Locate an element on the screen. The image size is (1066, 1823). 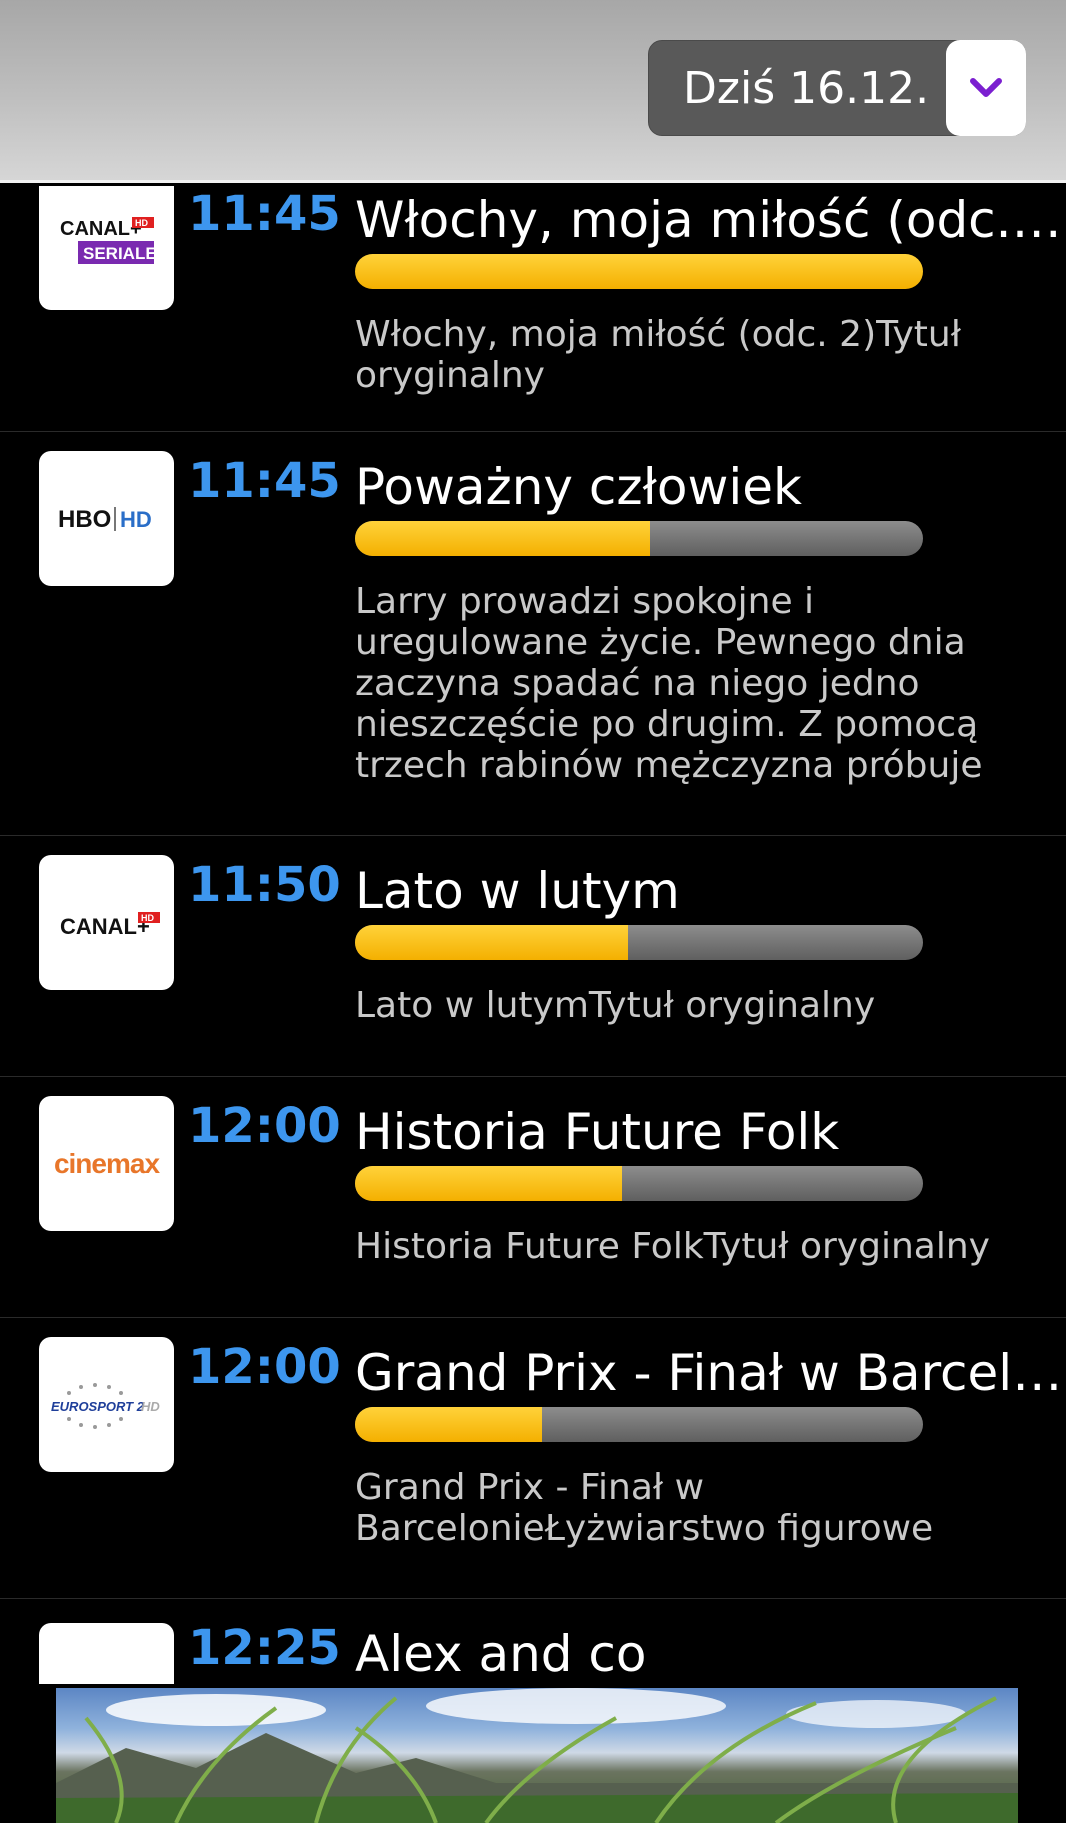
eurosport-logo: EUROSPORT 2 HD is located at coordinates (105, 1405).